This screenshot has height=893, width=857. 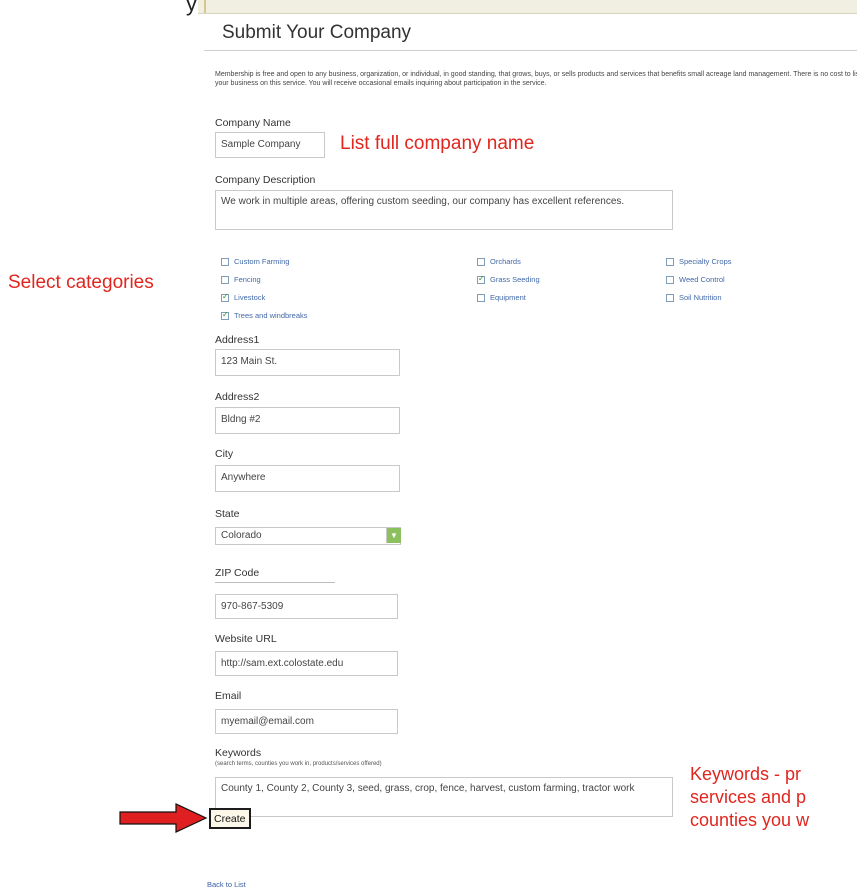 What do you see at coordinates (237, 573) in the screenshot?
I see `zip-label: ZIP Code` at bounding box center [237, 573].